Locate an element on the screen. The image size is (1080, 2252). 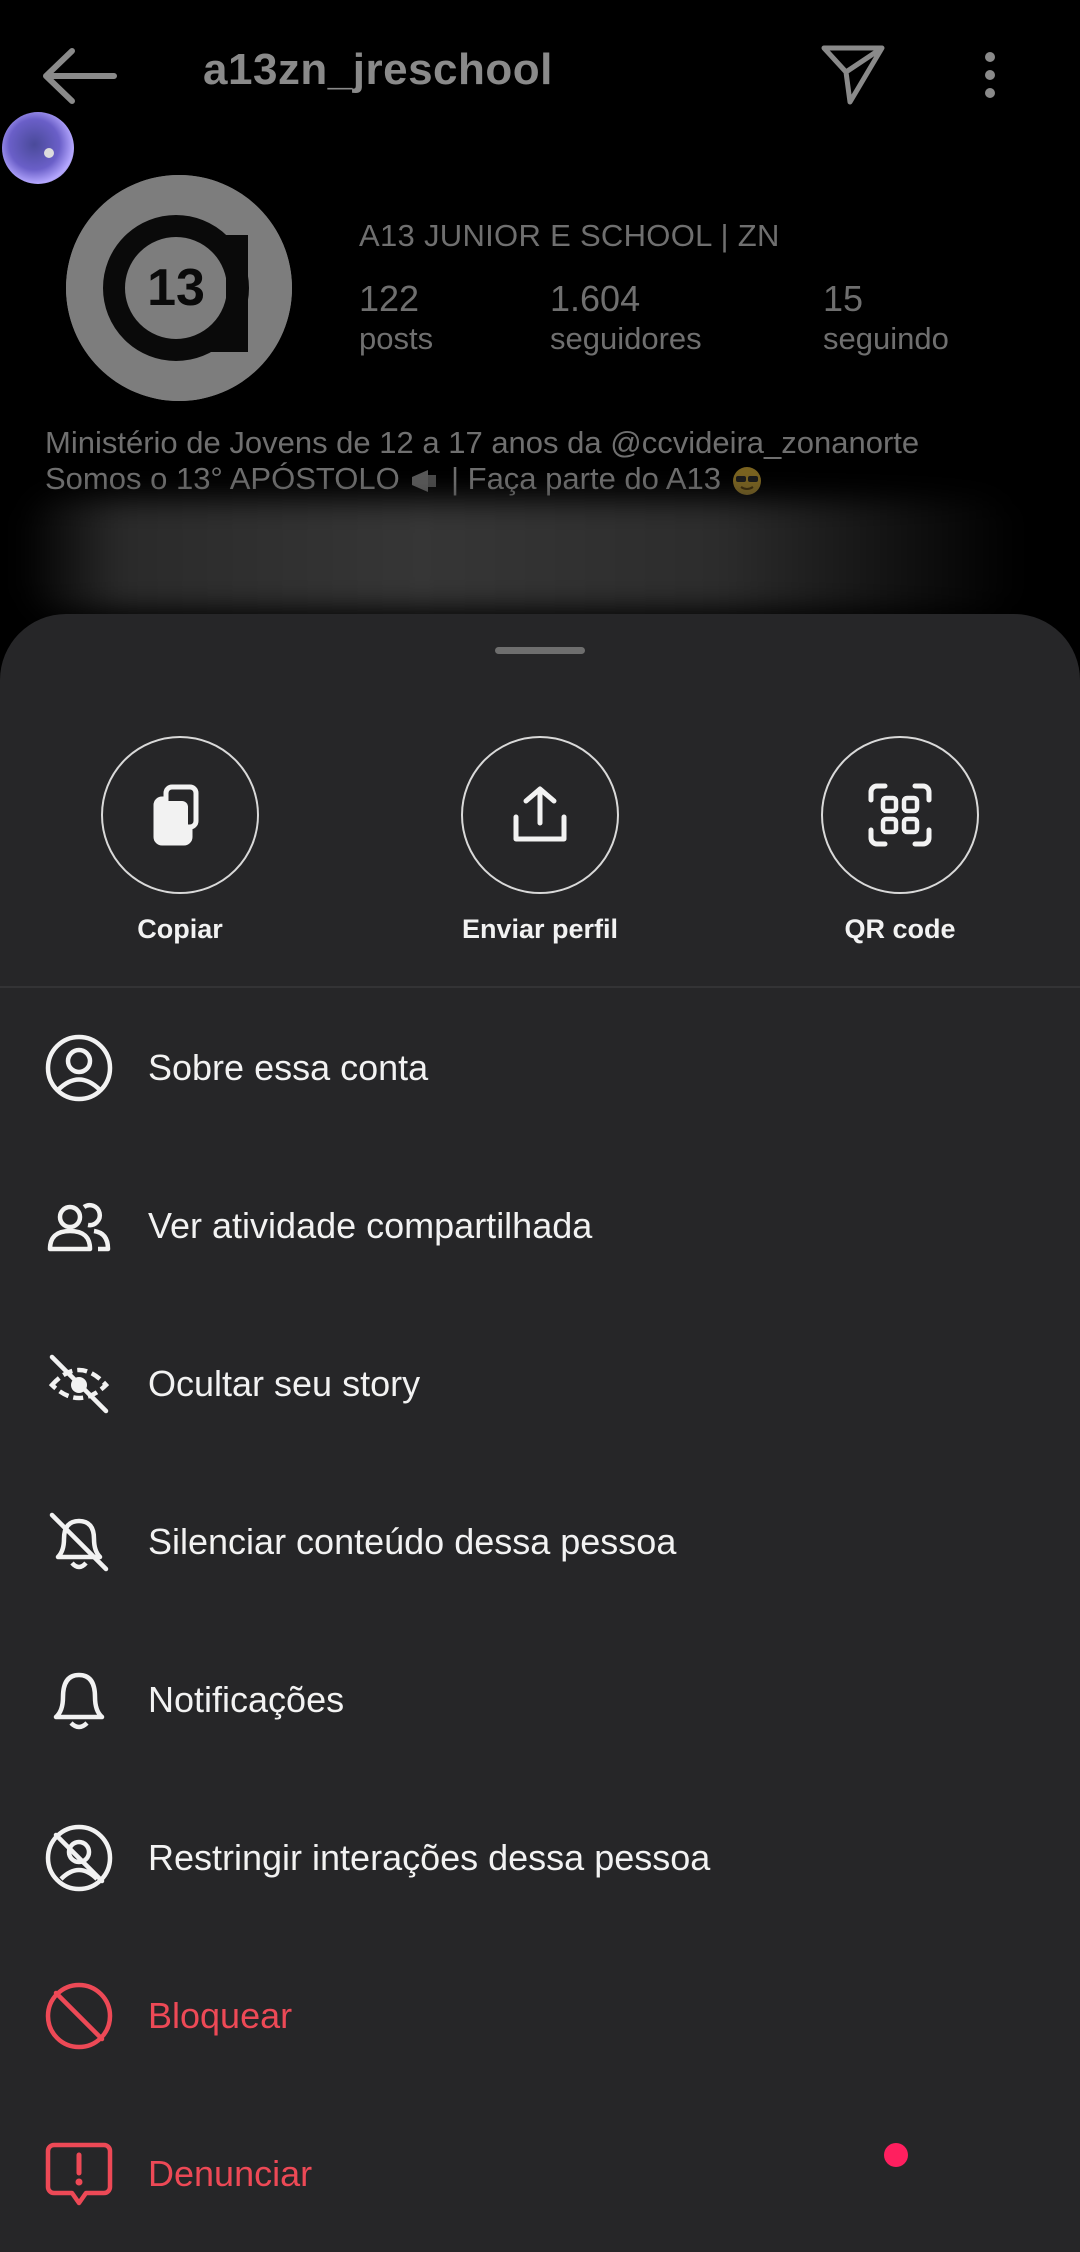
menu-about-account-label: Sobre essa conta is located at coordinates (288, 1067).